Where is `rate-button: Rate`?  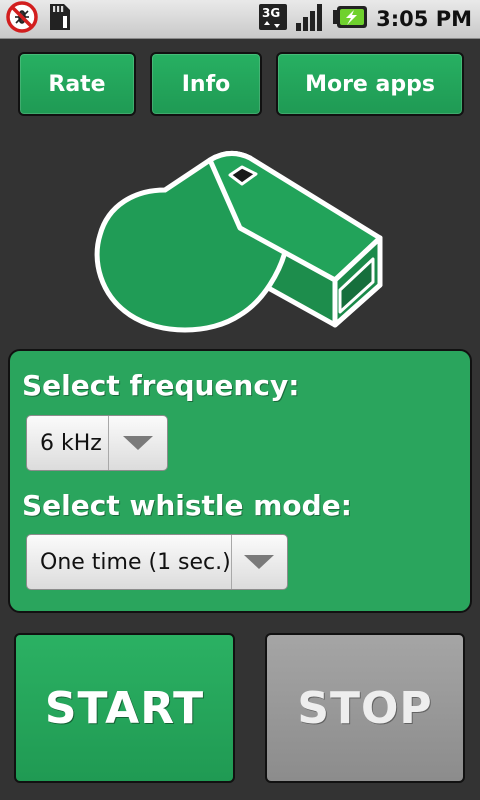
rate-button: Rate is located at coordinates (77, 84).